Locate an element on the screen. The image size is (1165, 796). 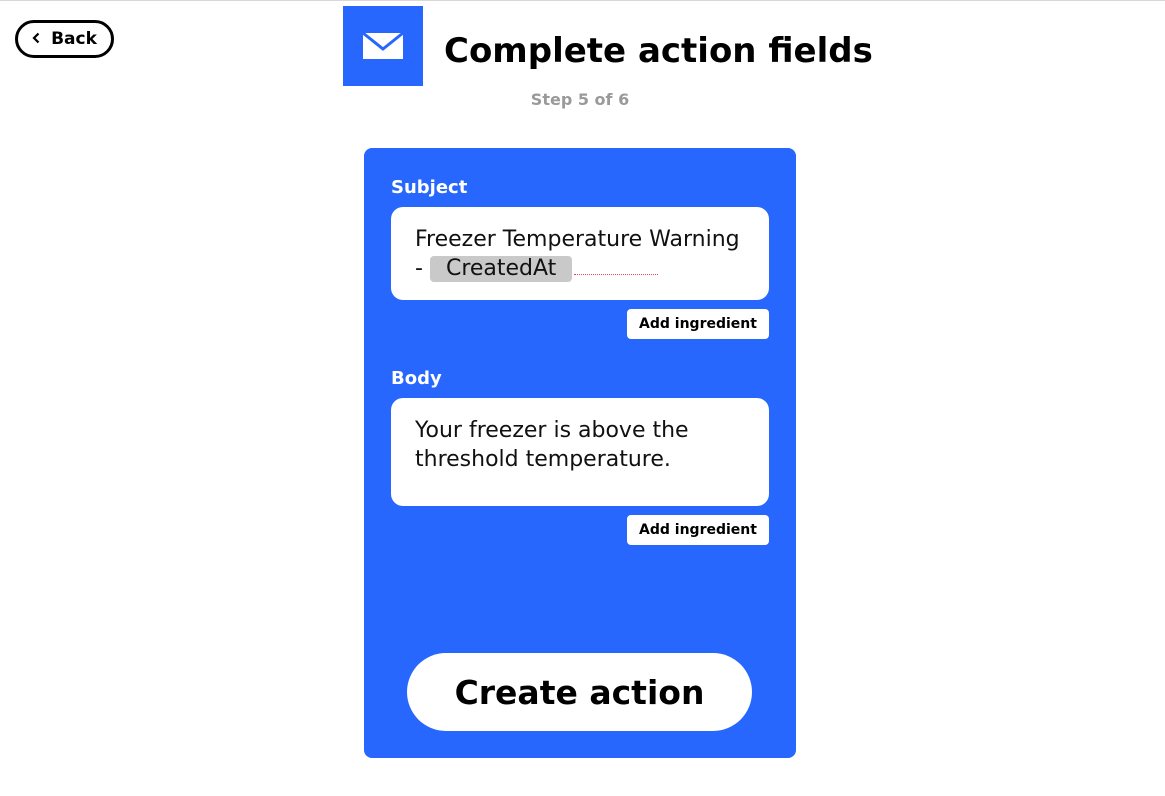
subject-add-ingredient-button: Add ingredient is located at coordinates (698, 324).